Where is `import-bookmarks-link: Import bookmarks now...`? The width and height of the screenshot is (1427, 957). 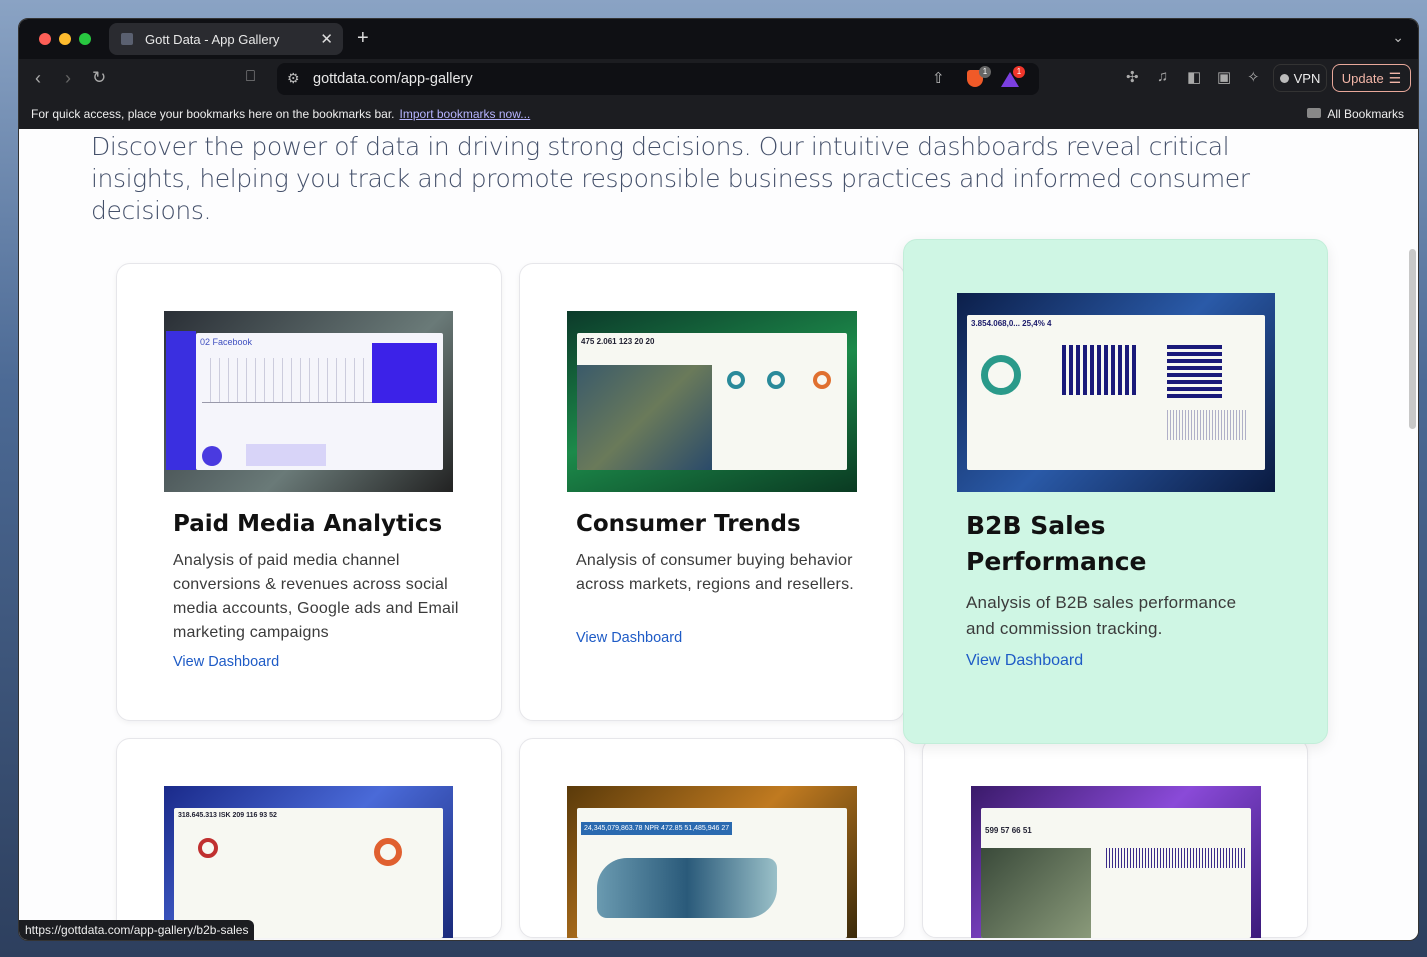
import-bookmarks-link: Import bookmarks now... is located at coordinates (465, 114).